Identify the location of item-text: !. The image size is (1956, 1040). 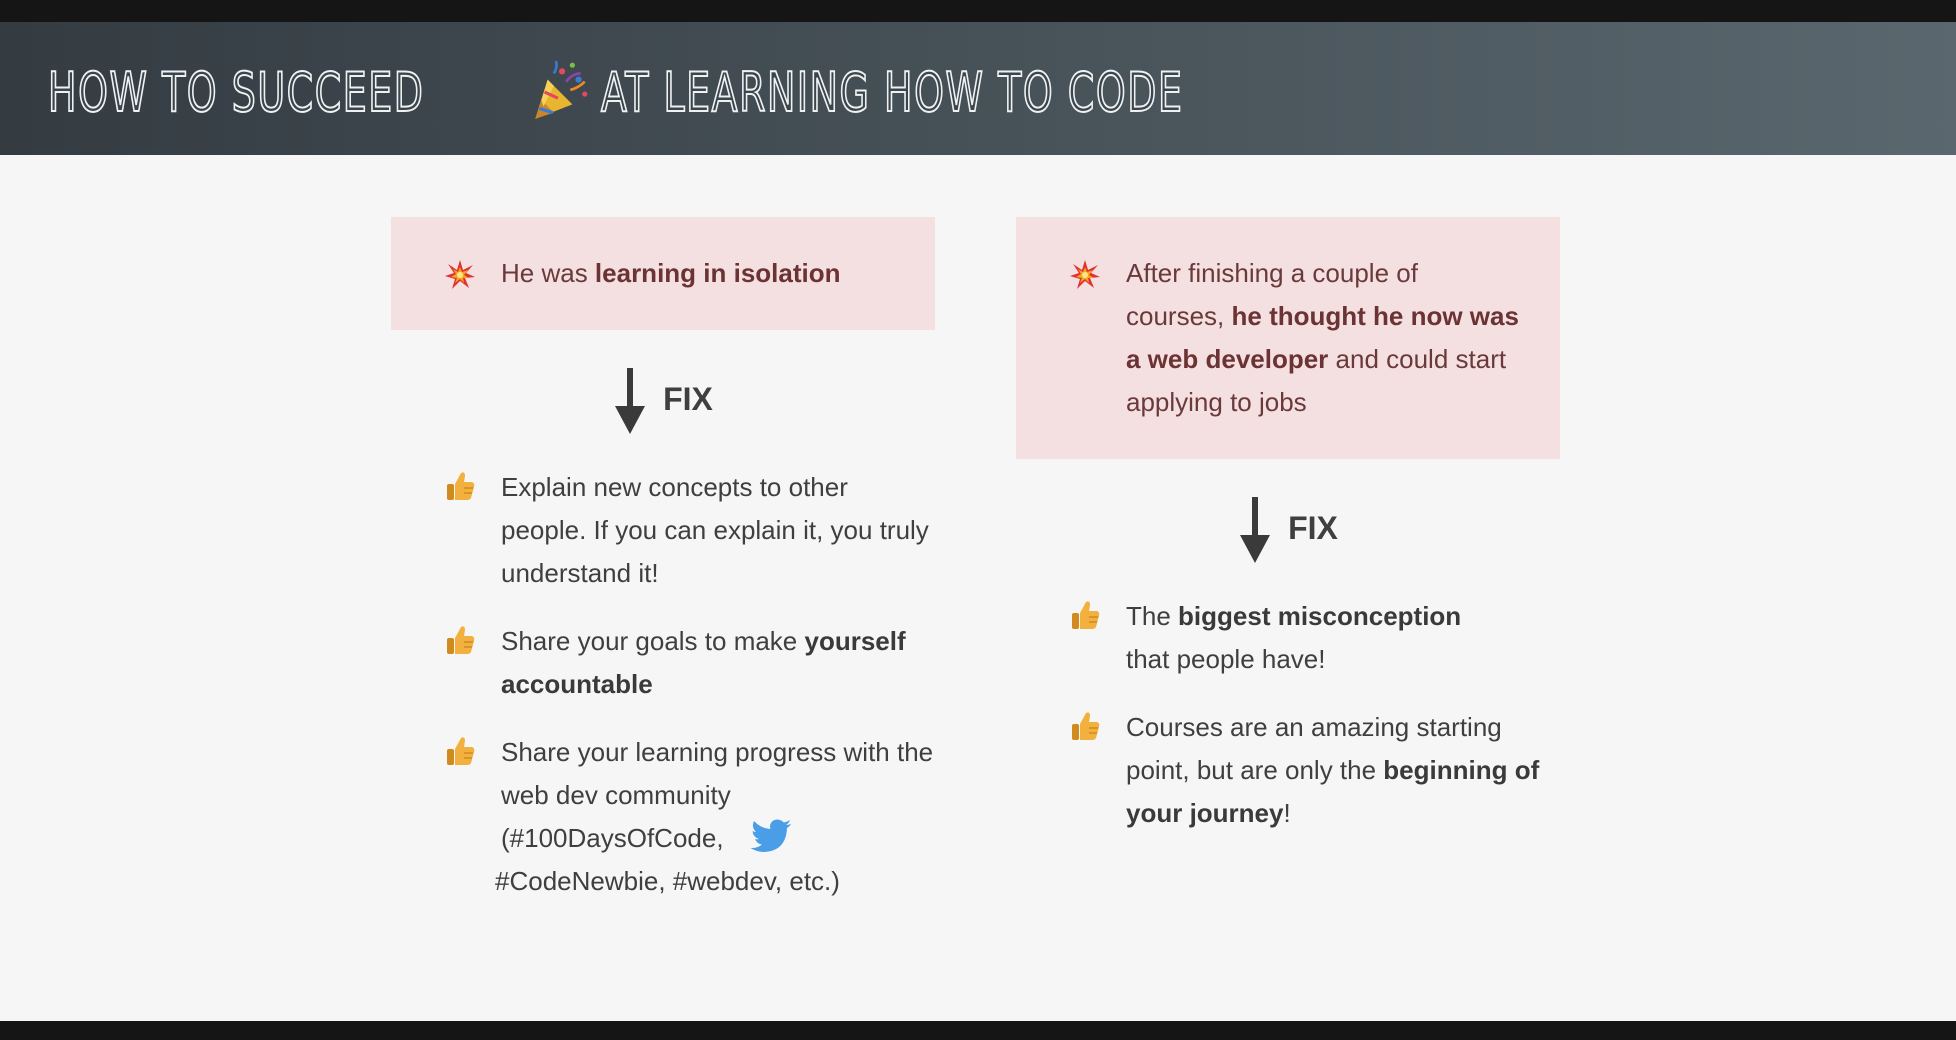
(1287, 813).